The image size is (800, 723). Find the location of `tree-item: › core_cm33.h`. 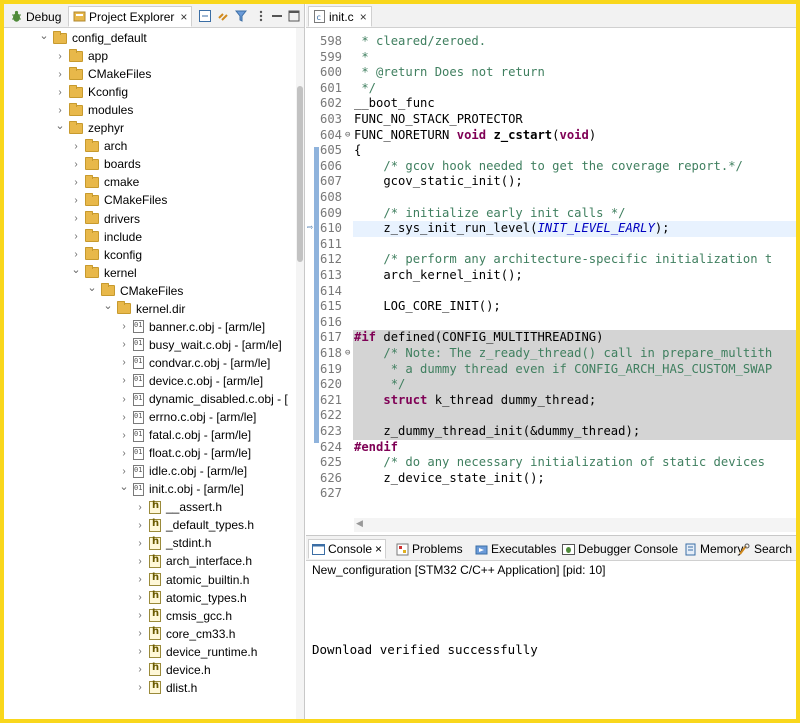

tree-item: › core_cm33.h is located at coordinates (184, 634).